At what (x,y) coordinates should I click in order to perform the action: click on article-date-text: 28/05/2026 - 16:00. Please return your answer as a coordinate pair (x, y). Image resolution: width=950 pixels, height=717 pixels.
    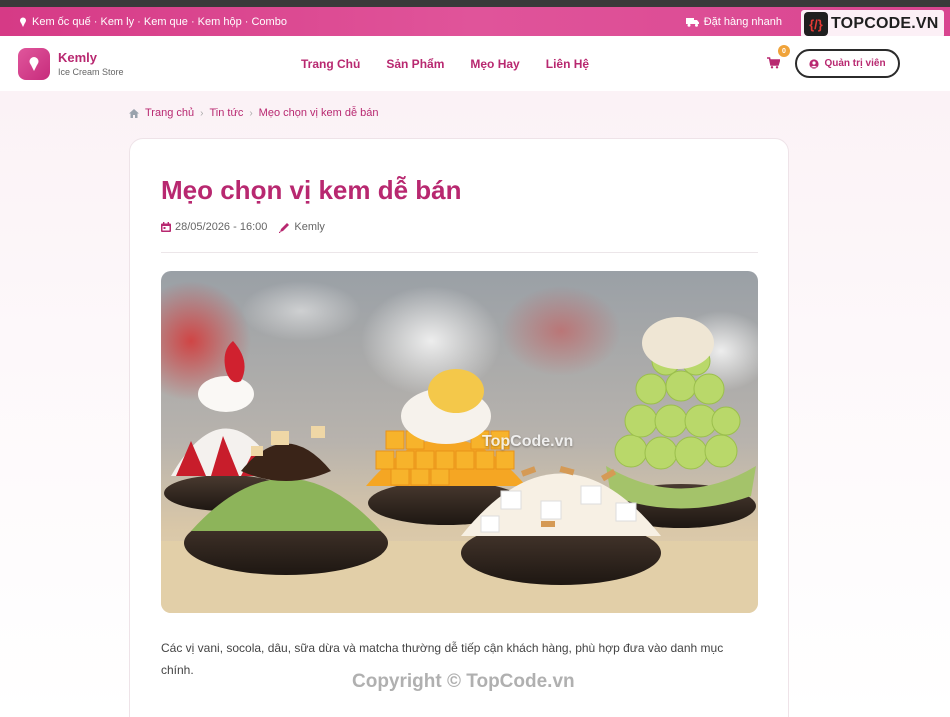
    Looking at the image, I should click on (221, 227).